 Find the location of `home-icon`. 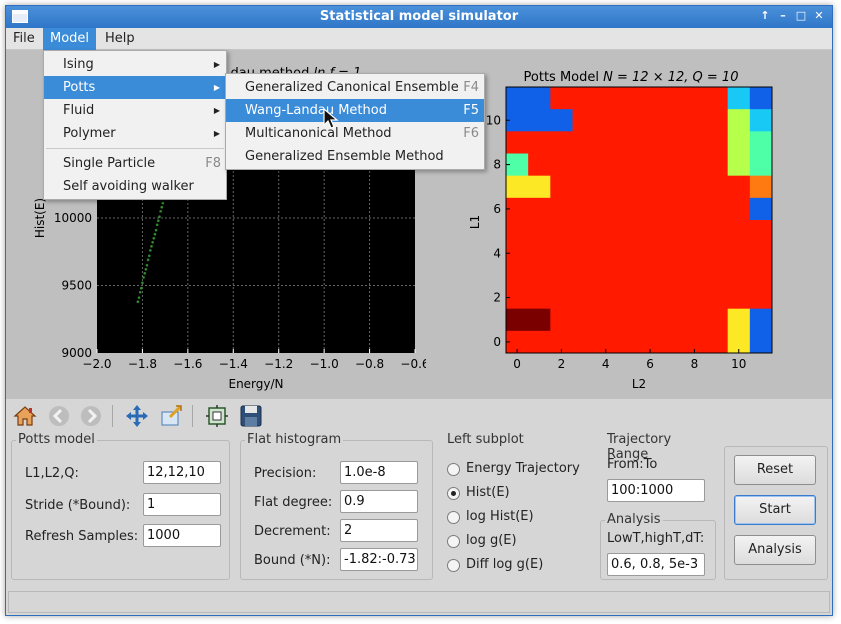

home-icon is located at coordinates (25, 416).